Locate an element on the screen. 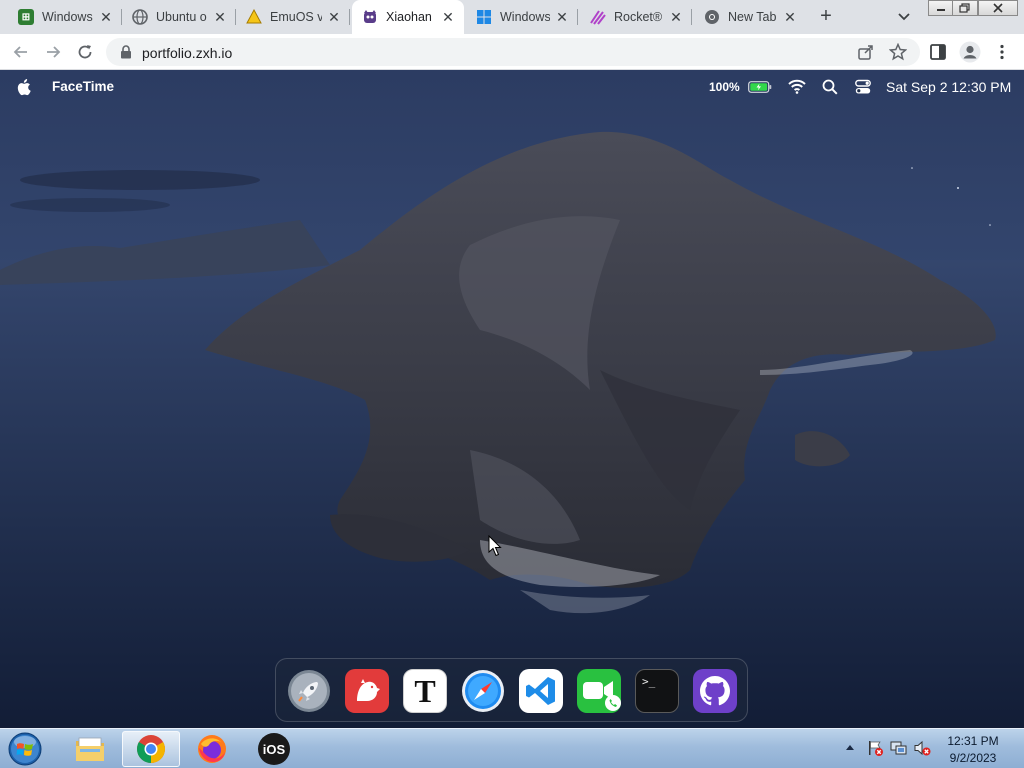 The width and height of the screenshot is (1024, 768). new-tab-button: + is located at coordinates (826, 17).